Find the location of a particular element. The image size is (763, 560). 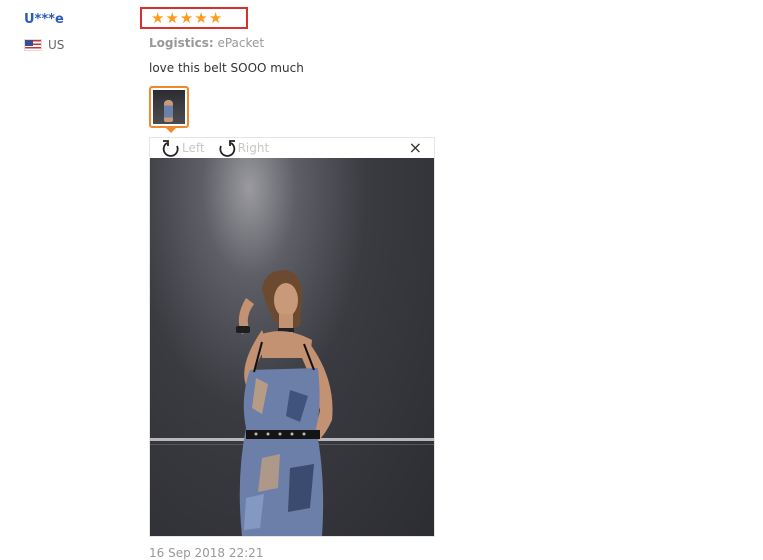

close-icon: × is located at coordinates (415, 148).